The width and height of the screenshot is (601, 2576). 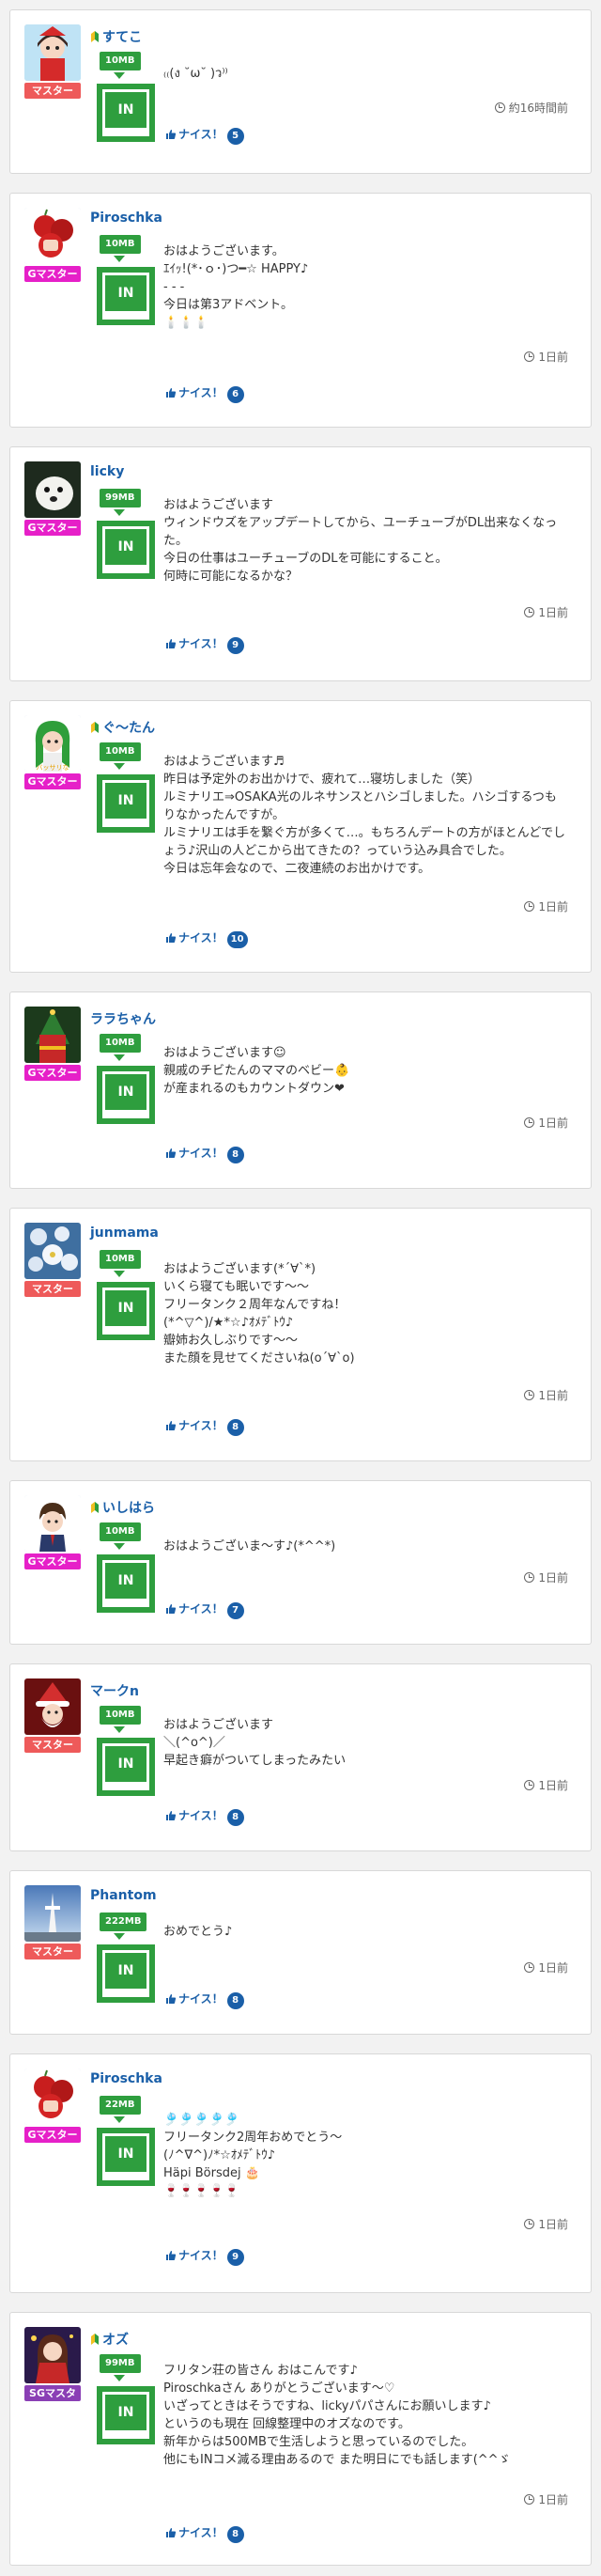 I want to click on user-name-text: ララちゃん, so click(x=123, y=1019).